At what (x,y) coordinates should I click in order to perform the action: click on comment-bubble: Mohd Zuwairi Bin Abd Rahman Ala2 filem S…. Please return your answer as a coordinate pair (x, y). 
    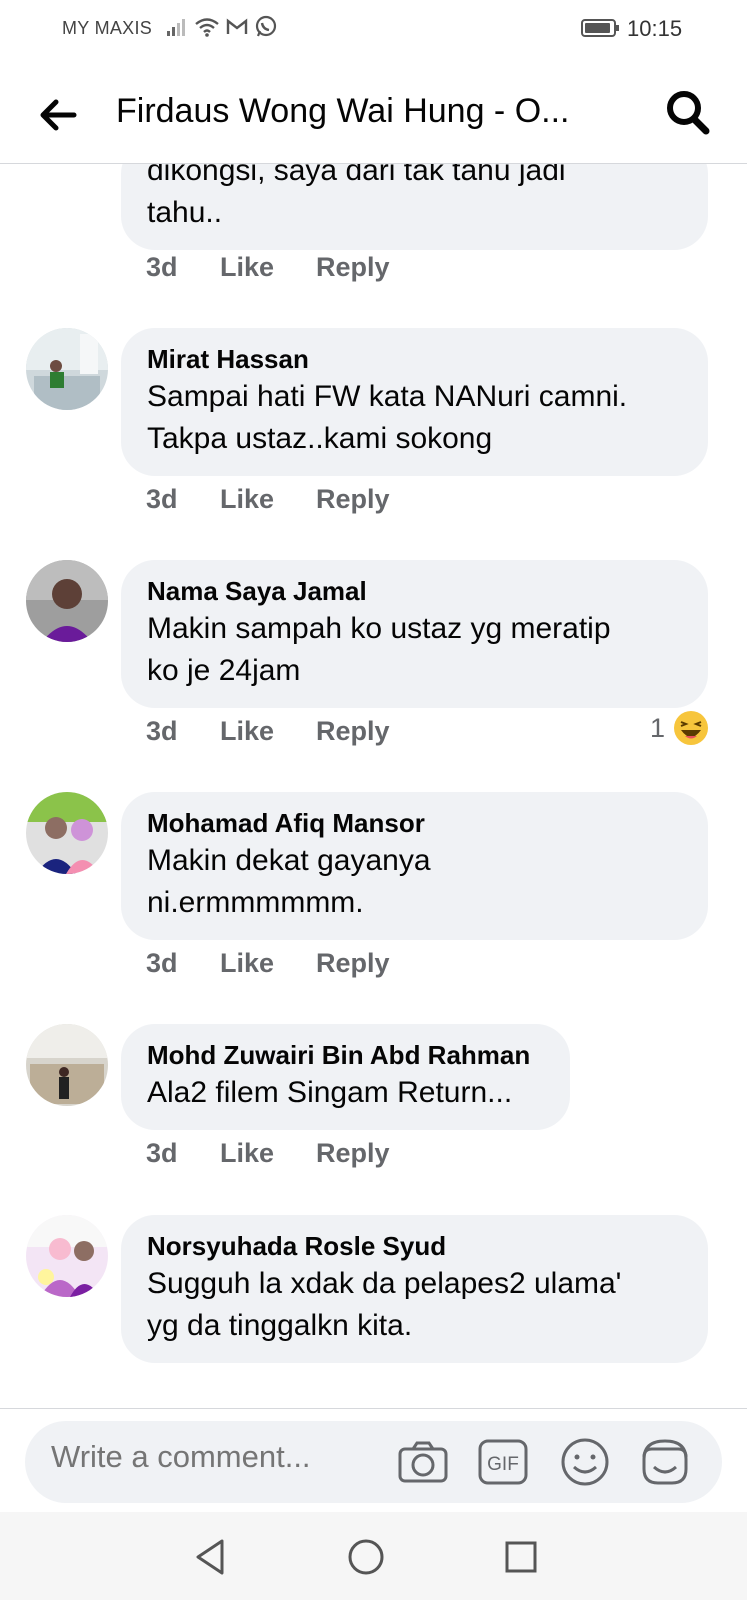
    Looking at the image, I should click on (345, 1077).